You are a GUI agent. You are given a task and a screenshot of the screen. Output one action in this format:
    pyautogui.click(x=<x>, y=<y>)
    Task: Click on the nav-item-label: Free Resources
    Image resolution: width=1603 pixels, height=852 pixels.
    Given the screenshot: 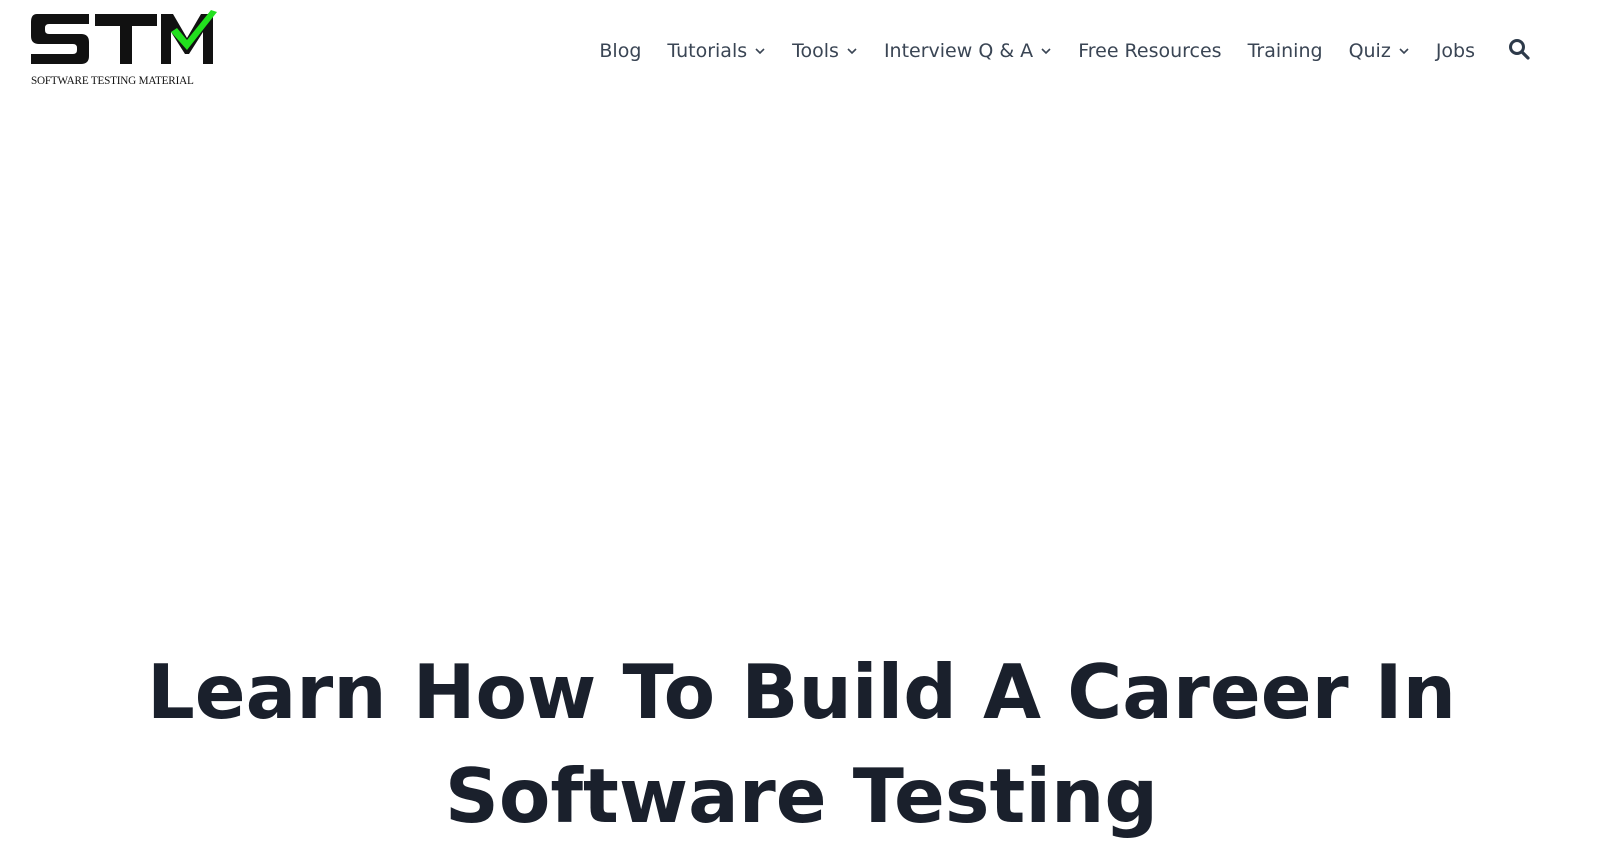 What is the action you would take?
    pyautogui.click(x=1150, y=51)
    